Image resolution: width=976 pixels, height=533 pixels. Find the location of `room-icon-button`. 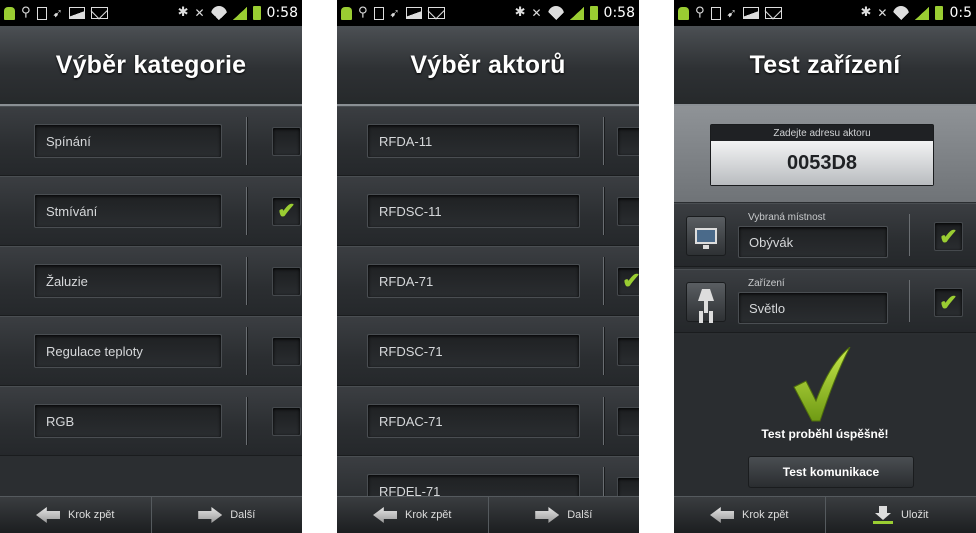

room-icon-button is located at coordinates (706, 236).